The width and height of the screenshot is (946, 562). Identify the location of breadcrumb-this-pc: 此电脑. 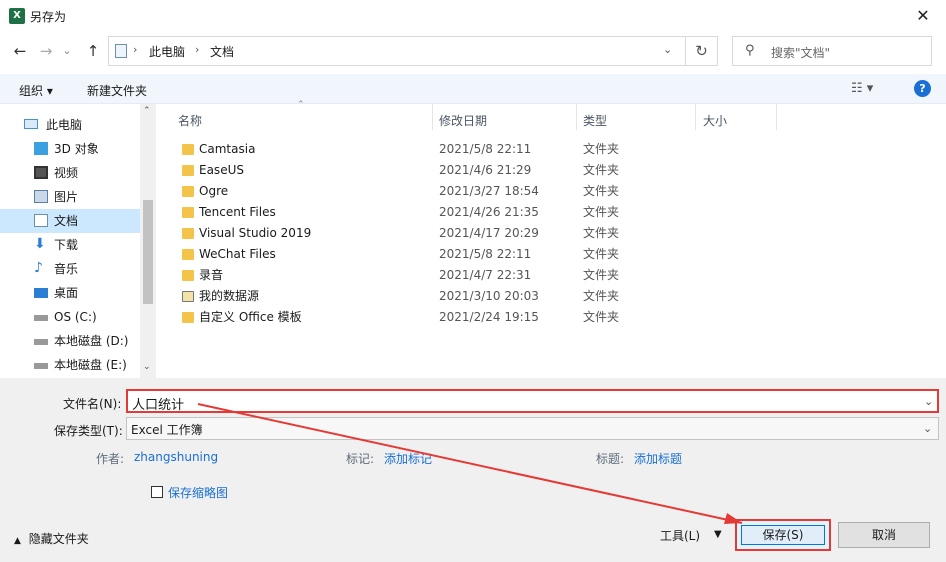
(167, 51).